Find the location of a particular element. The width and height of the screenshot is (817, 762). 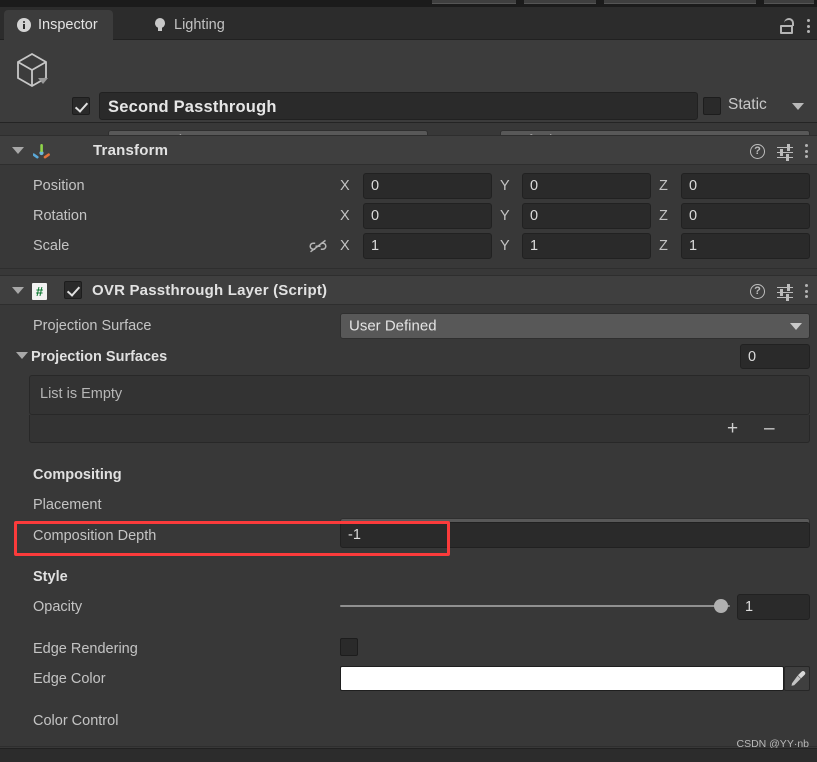

projection-surface-label: Projection Surface is located at coordinates (92, 326).